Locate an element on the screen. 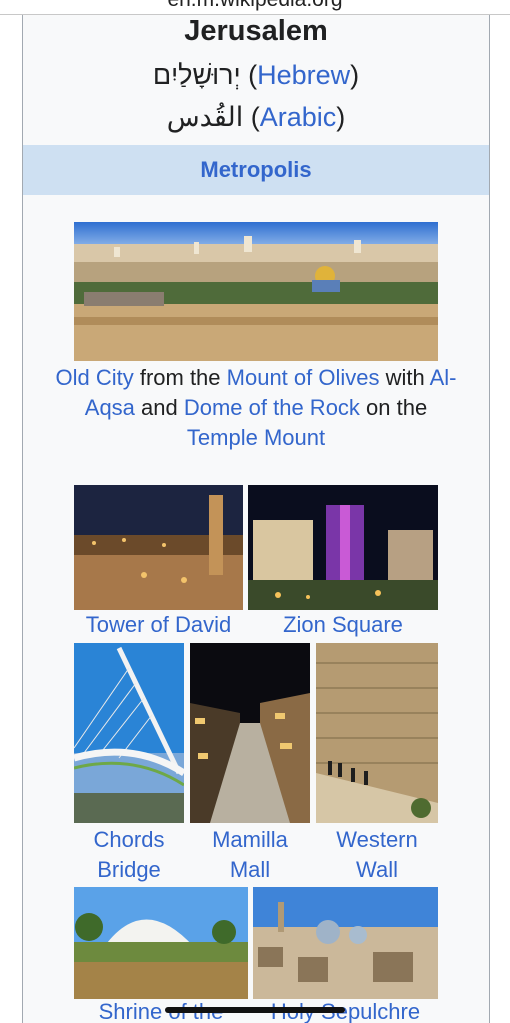  dome-of-the-rock-link: Dome of the Rock is located at coordinates (272, 407).